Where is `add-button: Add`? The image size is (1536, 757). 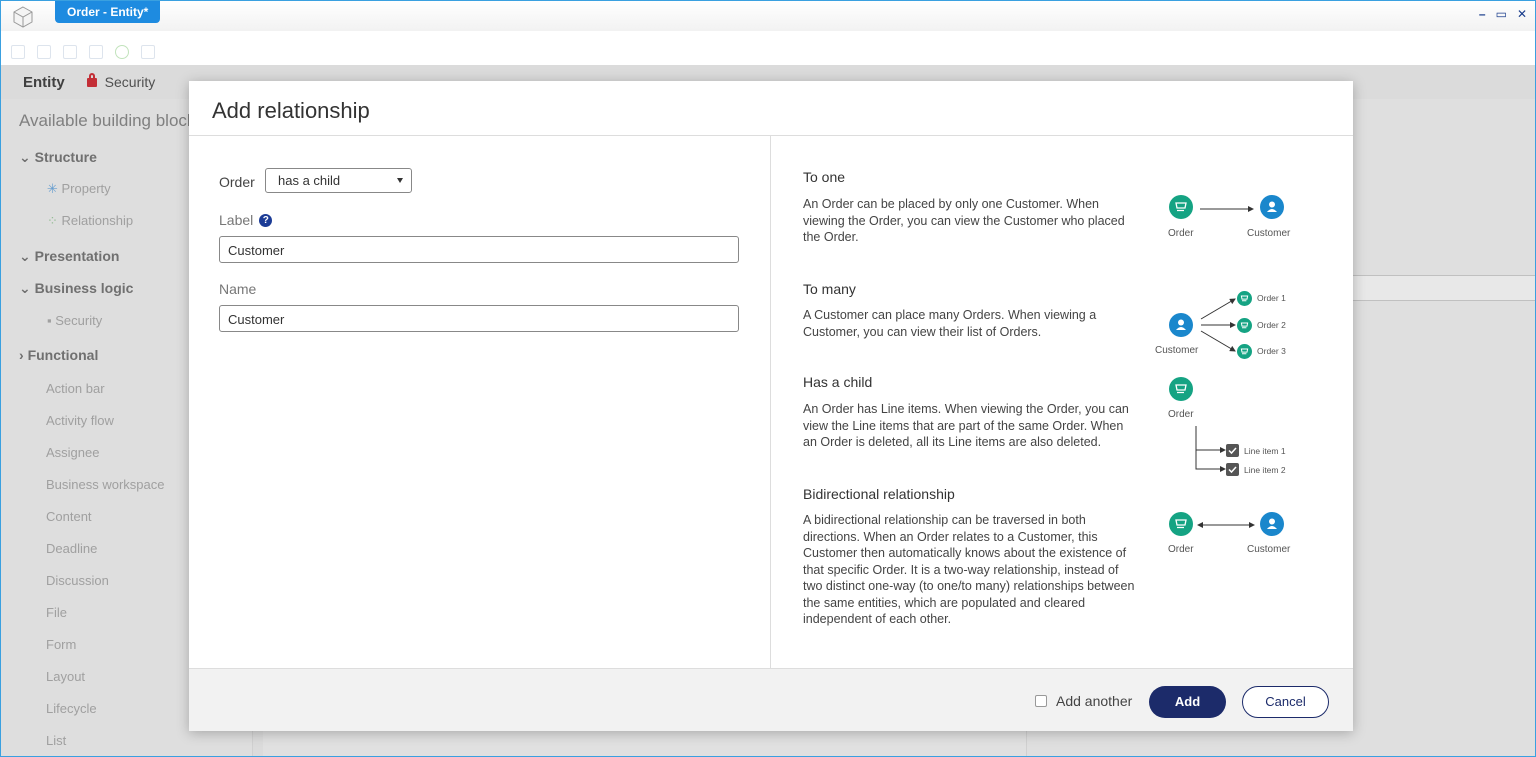
add-button: Add is located at coordinates (1187, 702).